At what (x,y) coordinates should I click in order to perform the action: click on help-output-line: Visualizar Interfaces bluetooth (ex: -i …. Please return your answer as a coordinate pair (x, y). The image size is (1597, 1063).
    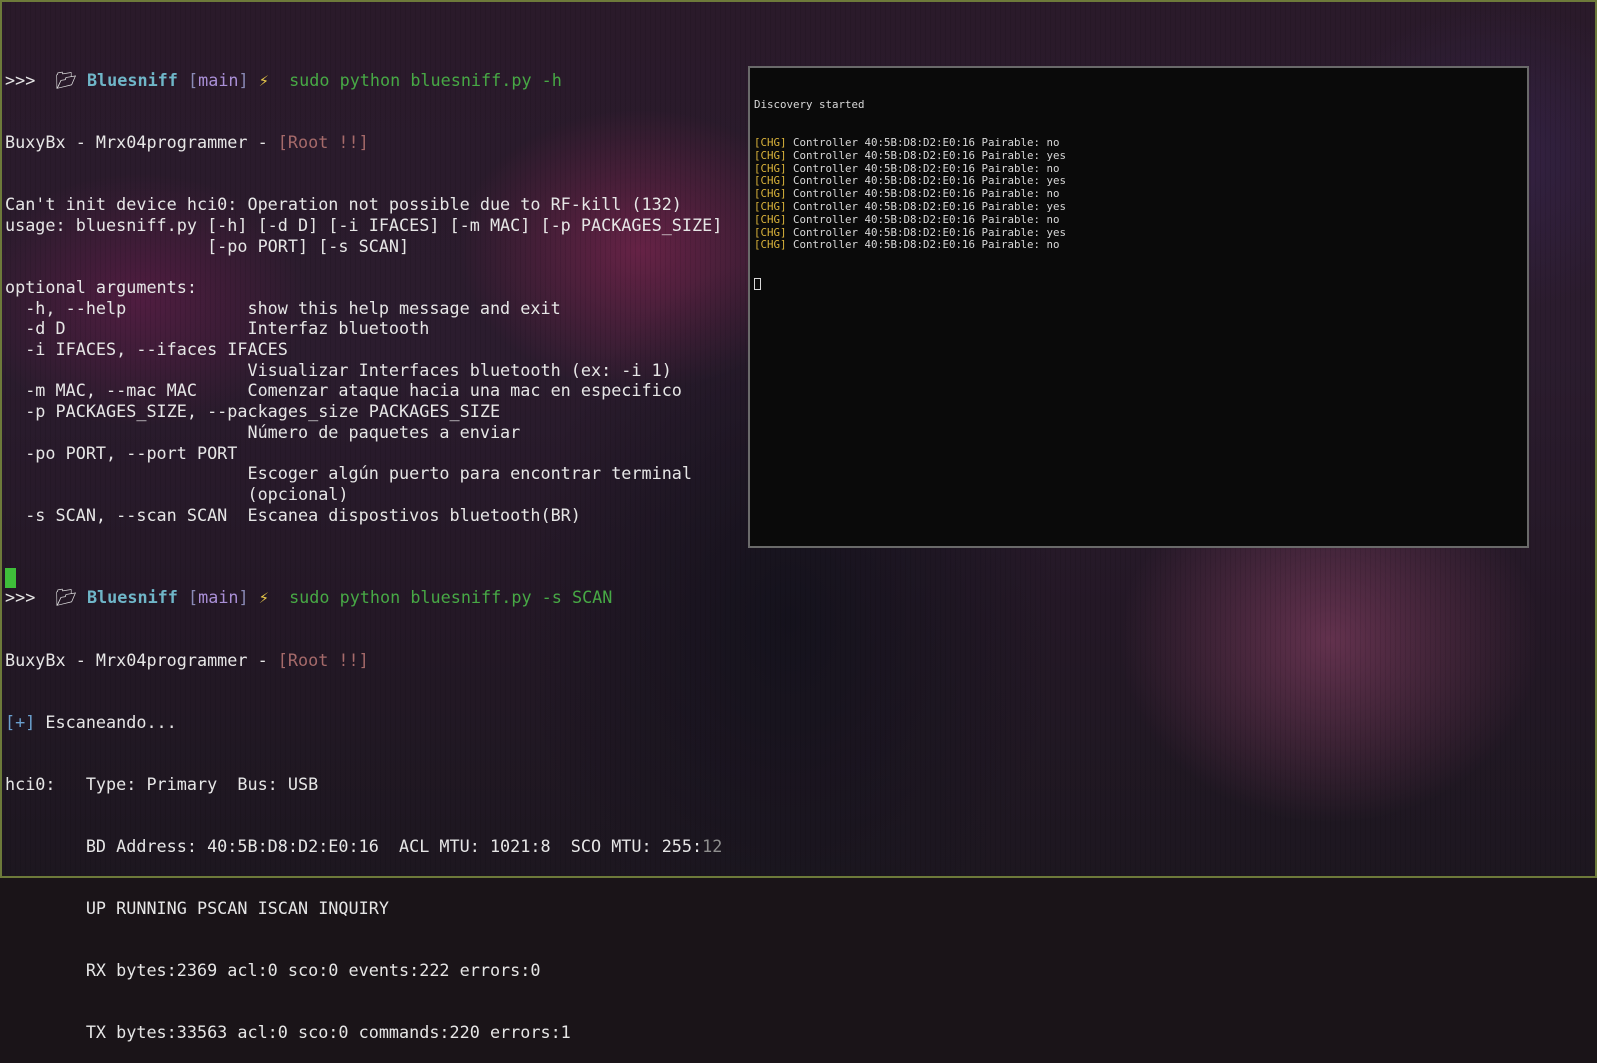
    Looking at the image, I should click on (338, 369).